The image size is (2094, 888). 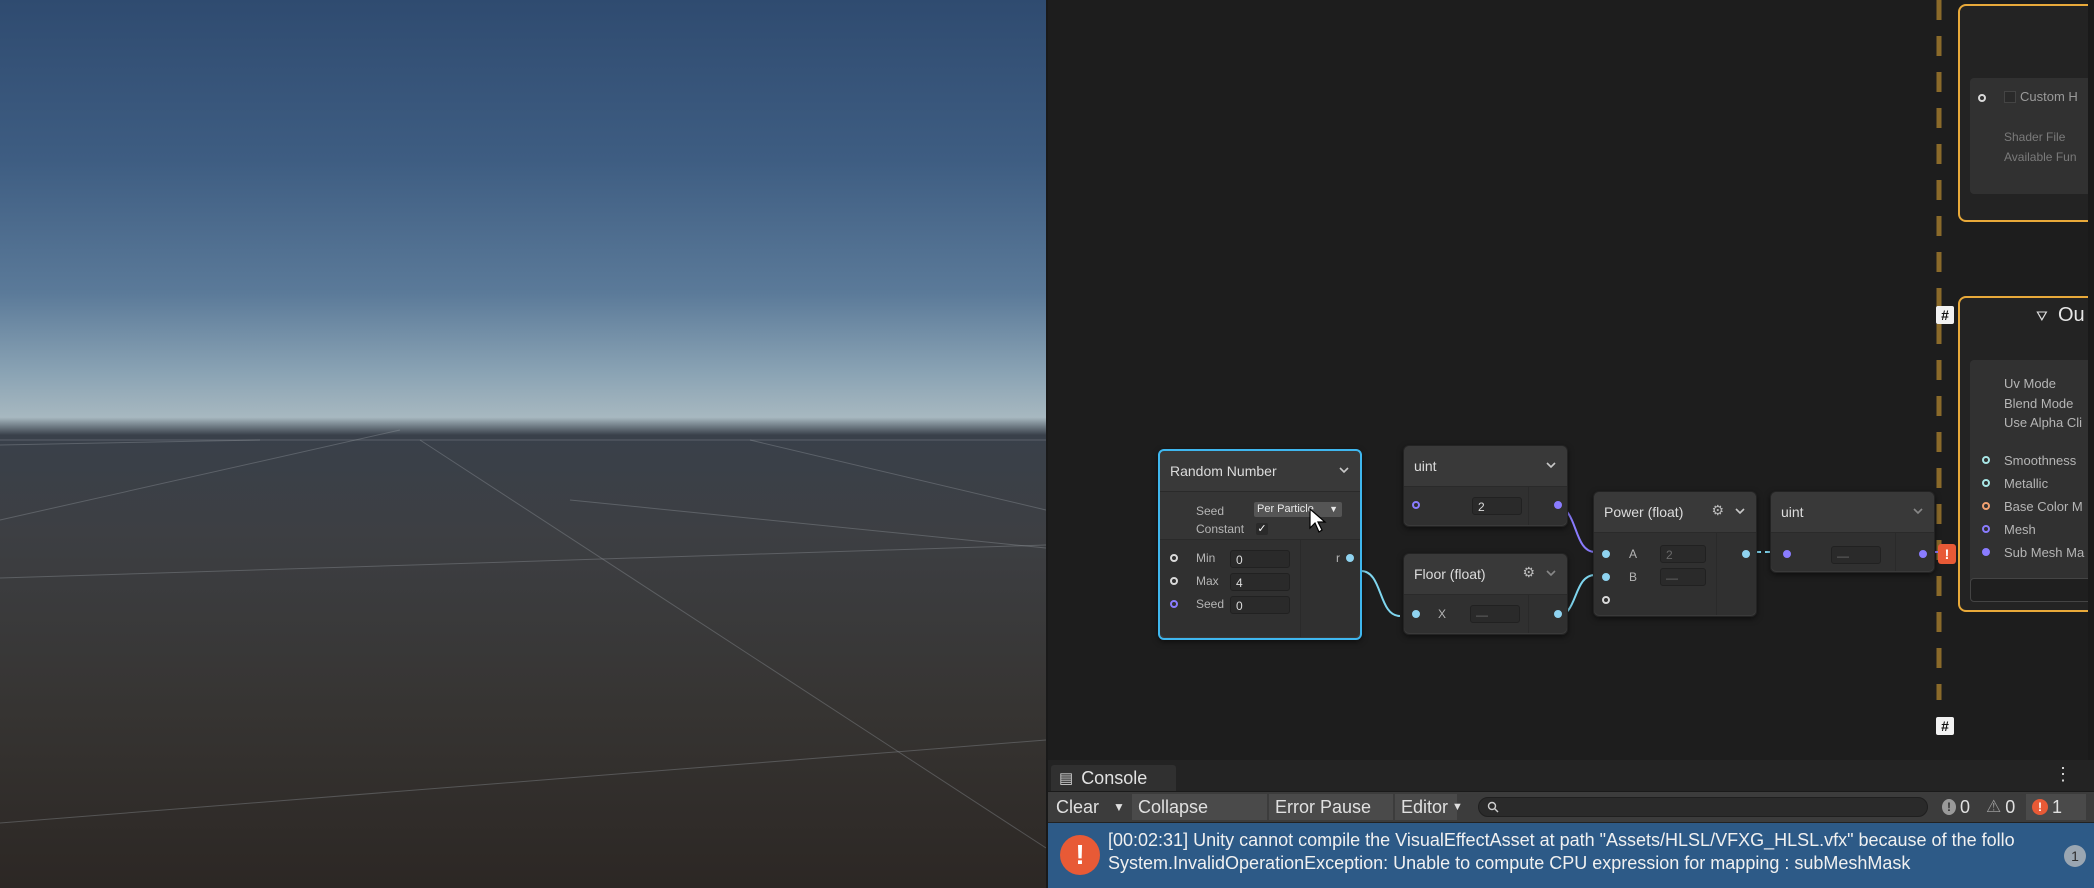 What do you see at coordinates (1495, 614) in the screenshot?
I see `x-field: —` at bounding box center [1495, 614].